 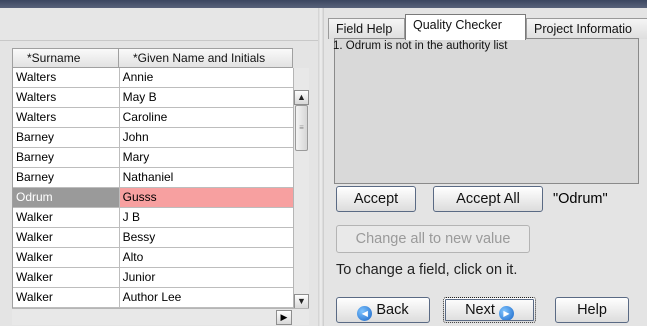 I want to click on cell-surname: Odrum, so click(x=66, y=197).